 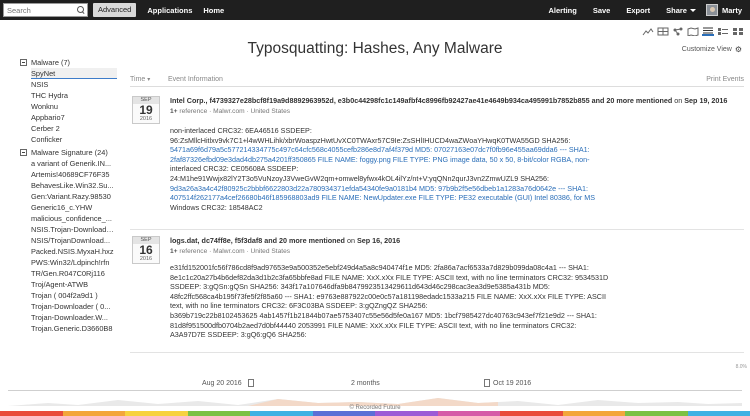 I want to click on timeline-handle-right, so click(x=487, y=383).